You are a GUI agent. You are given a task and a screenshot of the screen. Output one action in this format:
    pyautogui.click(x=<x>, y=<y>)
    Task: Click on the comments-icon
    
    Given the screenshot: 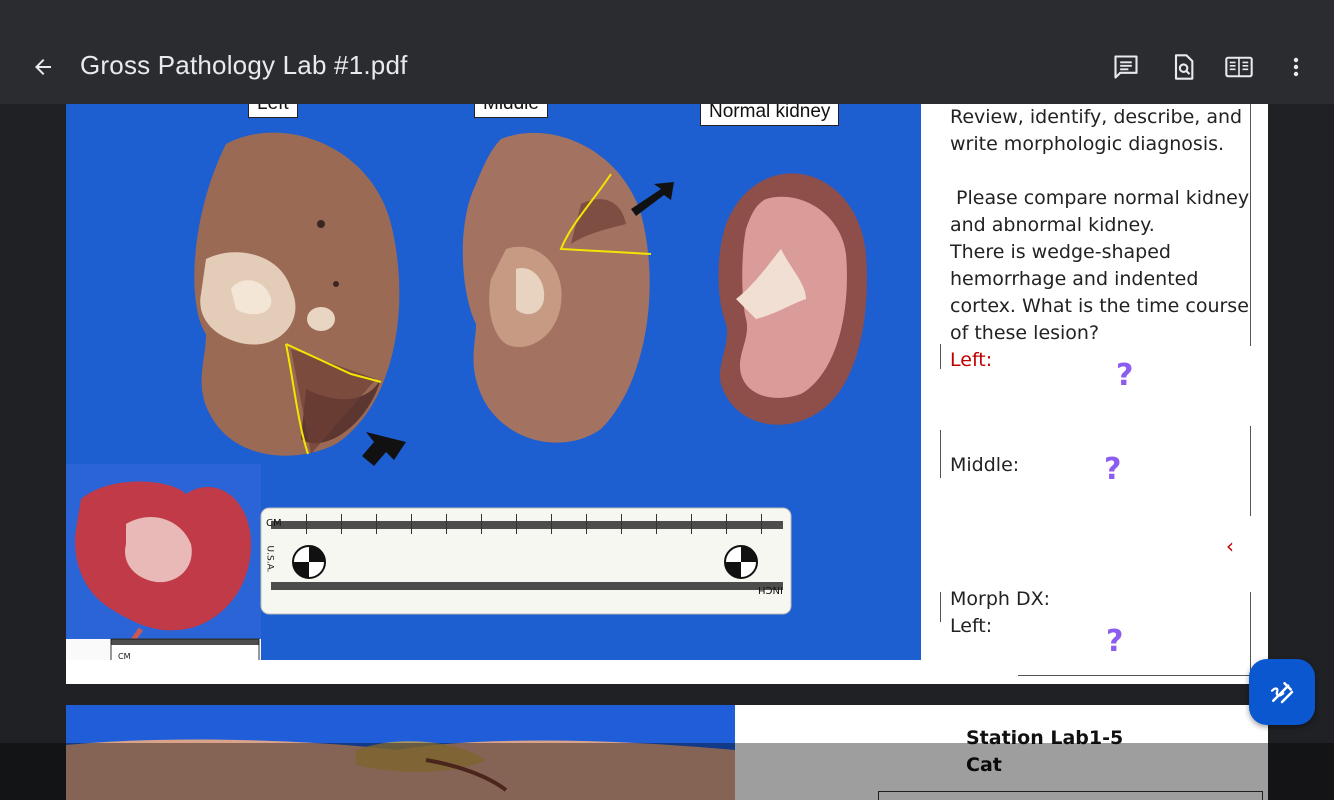 What is the action you would take?
    pyautogui.click(x=1126, y=67)
    